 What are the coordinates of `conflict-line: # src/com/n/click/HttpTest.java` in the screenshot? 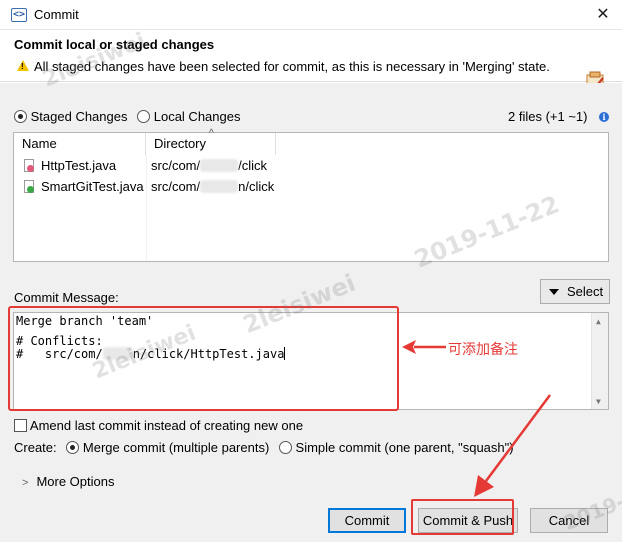 It's located at (151, 354).